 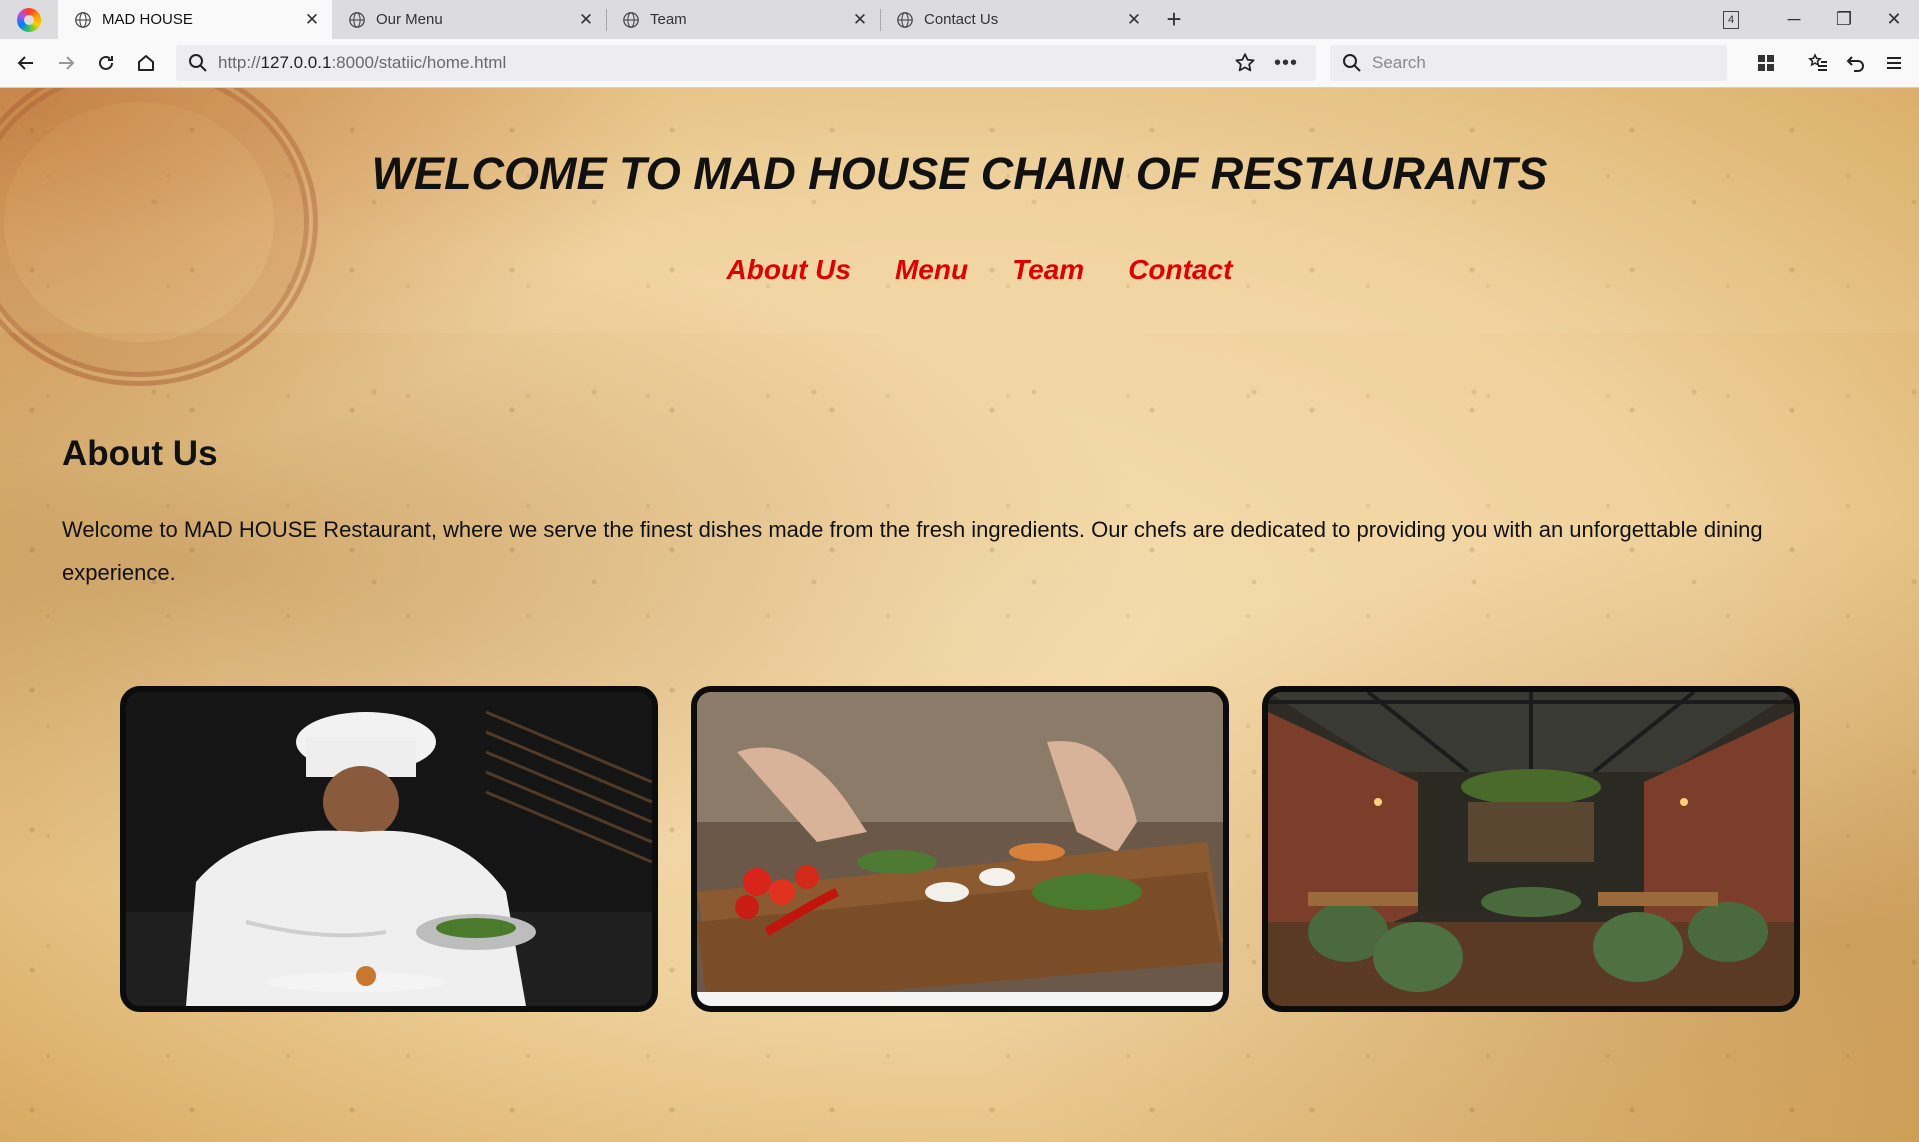 What do you see at coordinates (1856, 63) in the screenshot?
I see `undo-icon` at bounding box center [1856, 63].